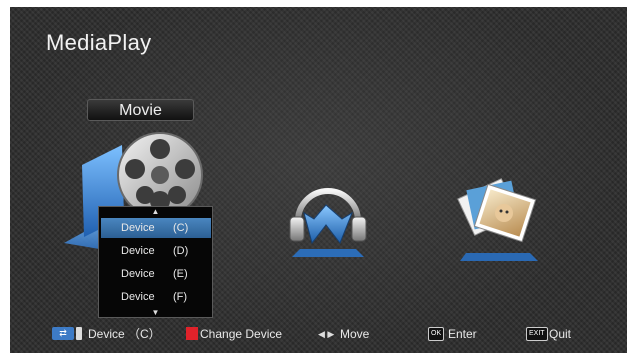 The width and height of the screenshot is (637, 361). Describe the element at coordinates (560, 334) in the screenshot. I see `quit-hint: Quit` at that location.